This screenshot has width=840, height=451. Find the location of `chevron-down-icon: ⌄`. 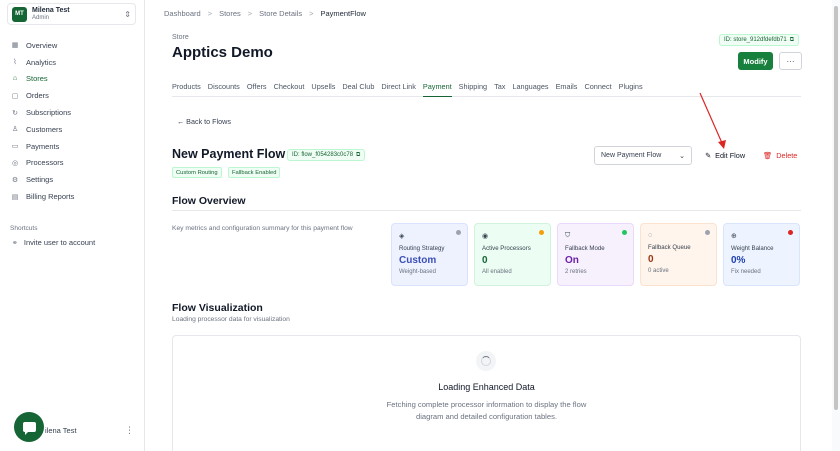

chevron-down-icon: ⌄ is located at coordinates (682, 156).